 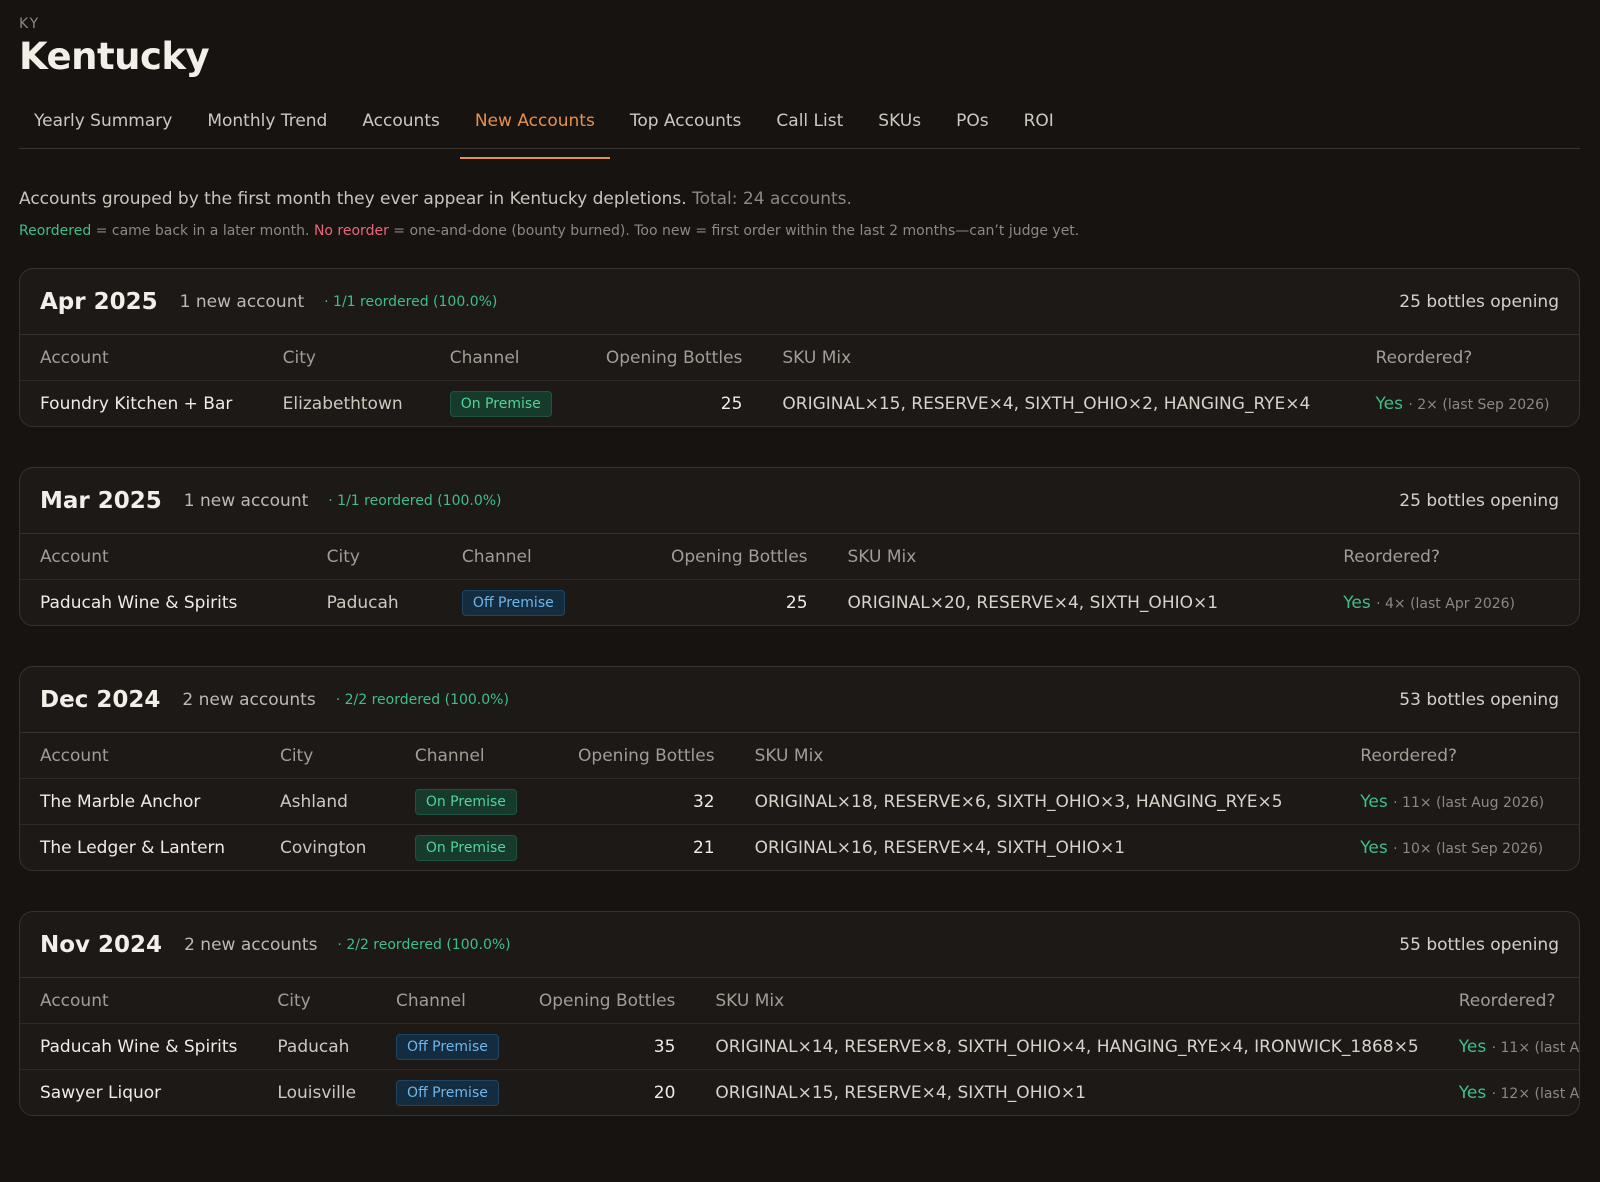 What do you see at coordinates (103, 126) in the screenshot?
I see `tab-yearly-summary: Yearly Summary` at bounding box center [103, 126].